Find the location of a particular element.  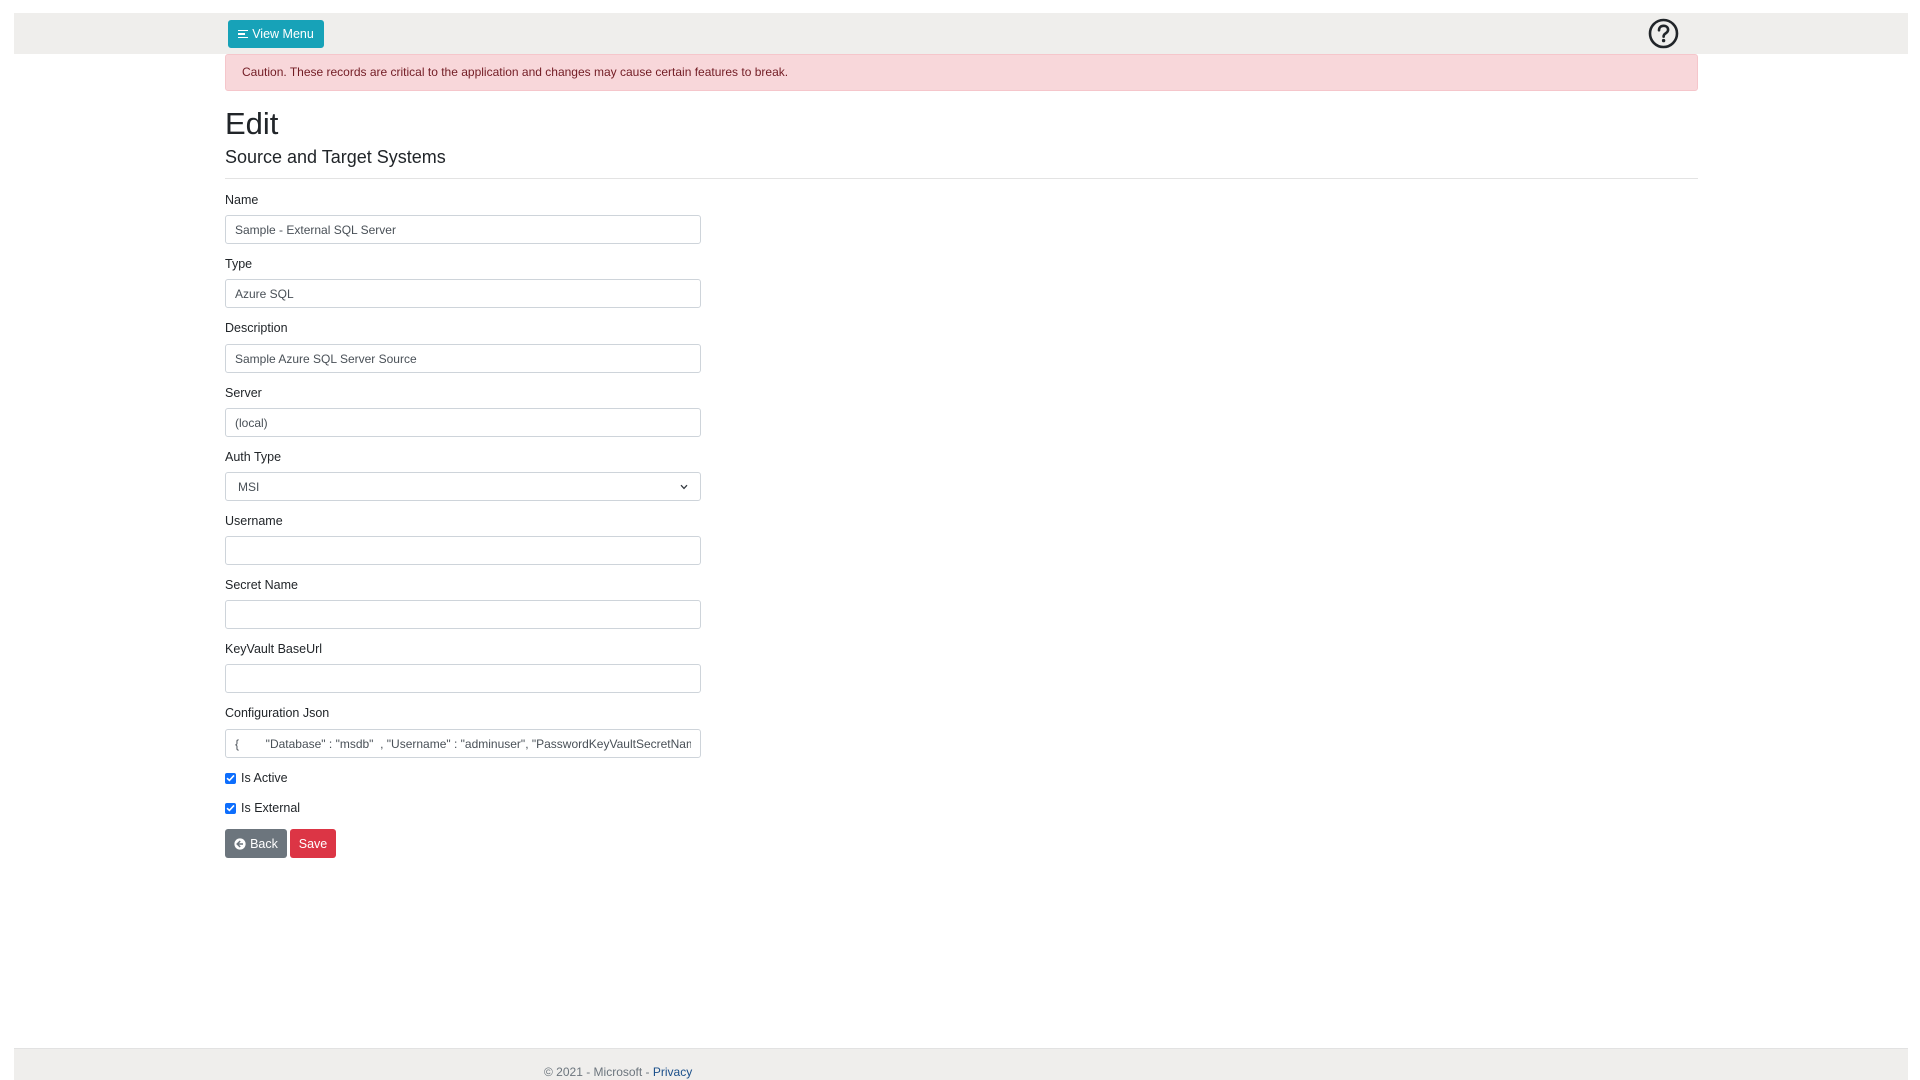

header-divider is located at coordinates (961, 178).